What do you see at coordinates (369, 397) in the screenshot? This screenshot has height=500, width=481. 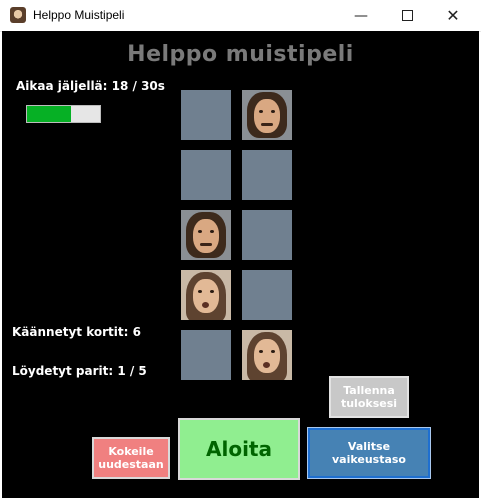 I see `save-results-button: Tallenna tuloksesi` at bounding box center [369, 397].